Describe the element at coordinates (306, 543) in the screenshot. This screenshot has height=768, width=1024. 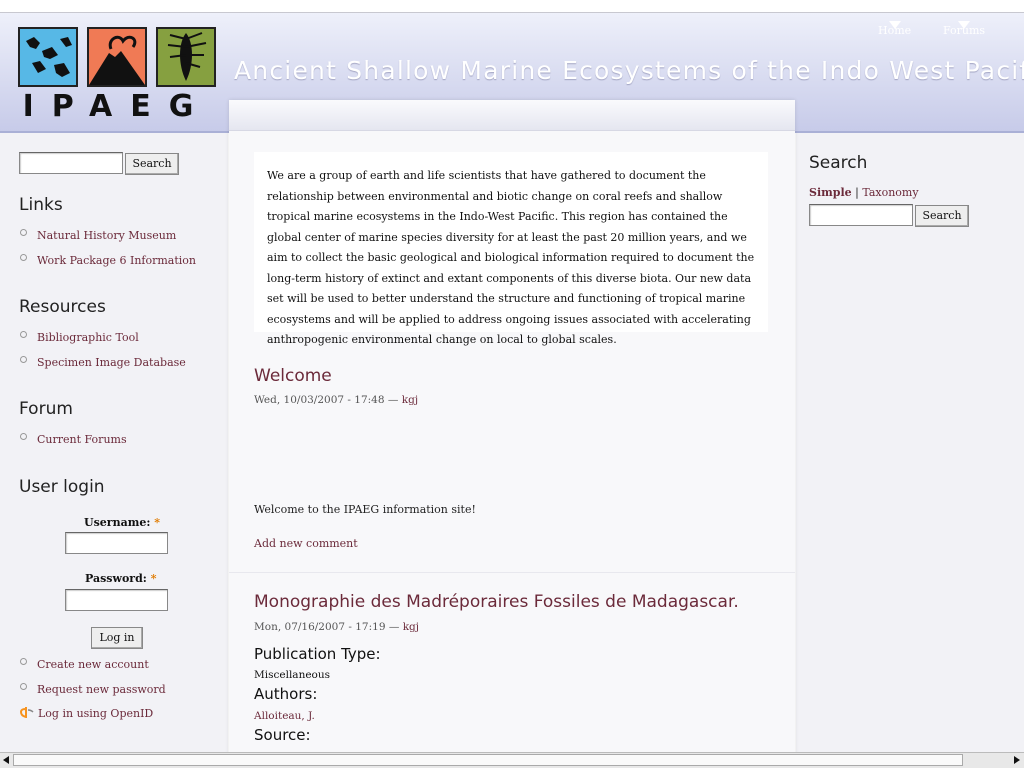
I see `add-comment-link: Add new comment` at that location.